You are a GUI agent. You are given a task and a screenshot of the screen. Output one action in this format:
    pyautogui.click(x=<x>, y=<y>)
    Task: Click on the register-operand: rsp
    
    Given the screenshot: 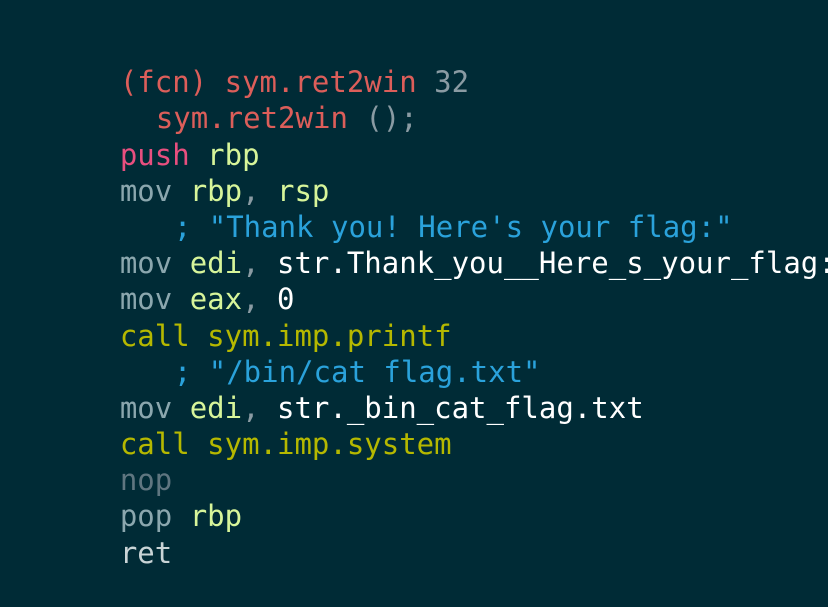 What is the action you would take?
    pyautogui.click(x=303, y=190)
    